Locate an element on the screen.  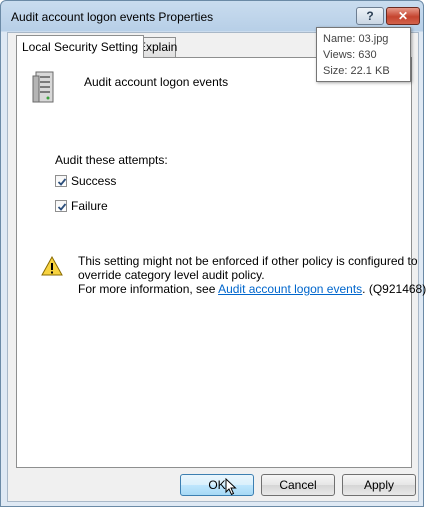
audit-attempts-label: Audit these attempts: is located at coordinates (111, 160).